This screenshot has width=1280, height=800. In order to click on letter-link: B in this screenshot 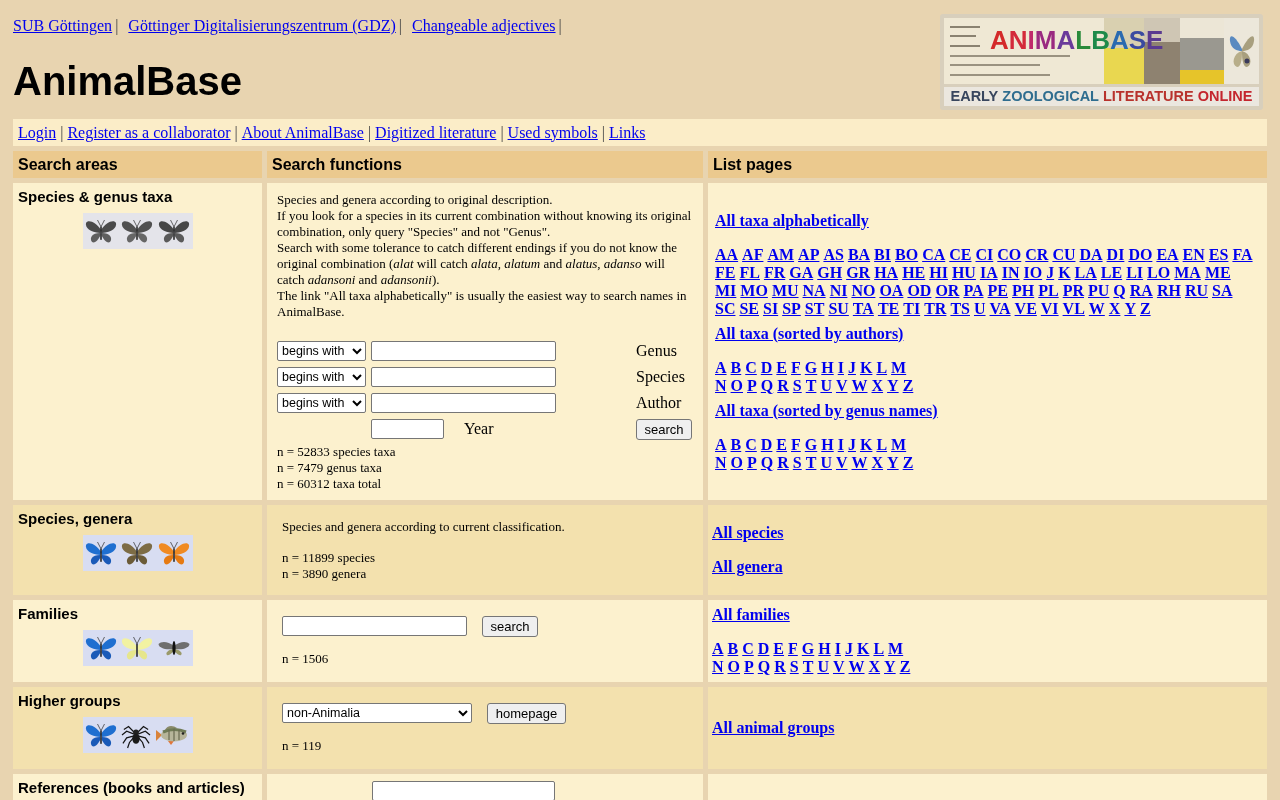, I will do `click(733, 648)`.